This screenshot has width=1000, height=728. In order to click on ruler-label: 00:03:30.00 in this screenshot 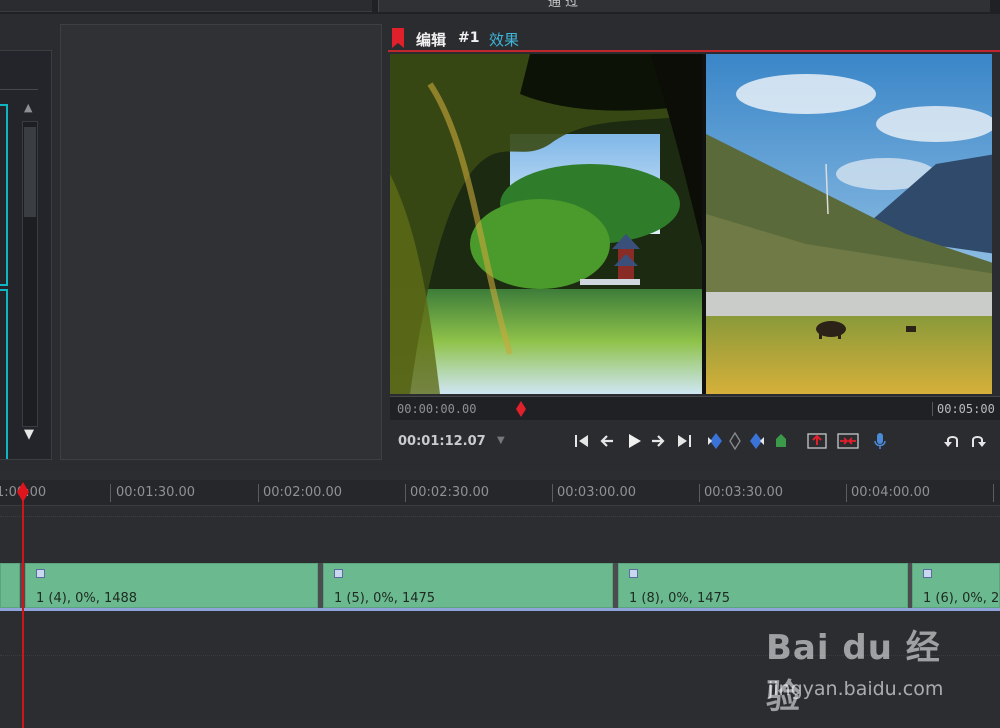, I will do `click(744, 492)`.